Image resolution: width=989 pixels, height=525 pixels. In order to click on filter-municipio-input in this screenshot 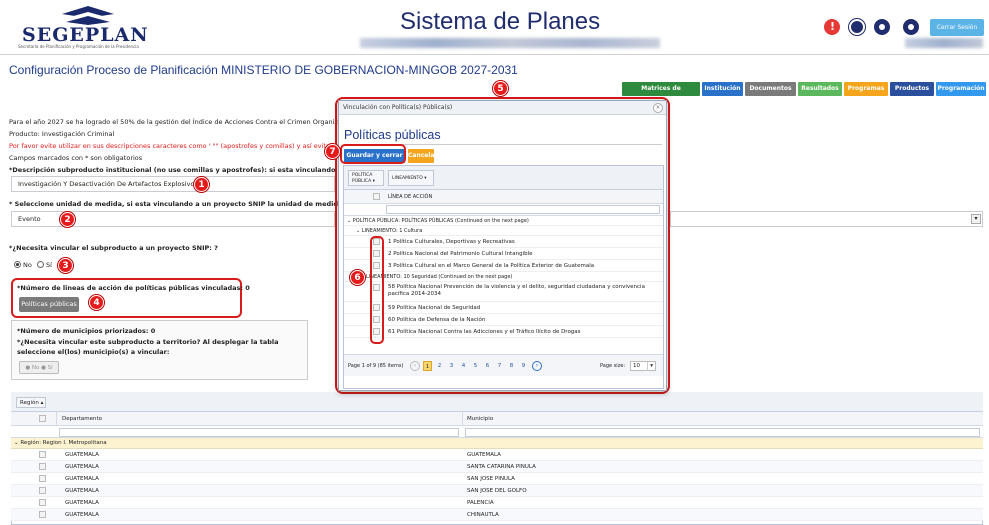, I will do `click(722, 432)`.